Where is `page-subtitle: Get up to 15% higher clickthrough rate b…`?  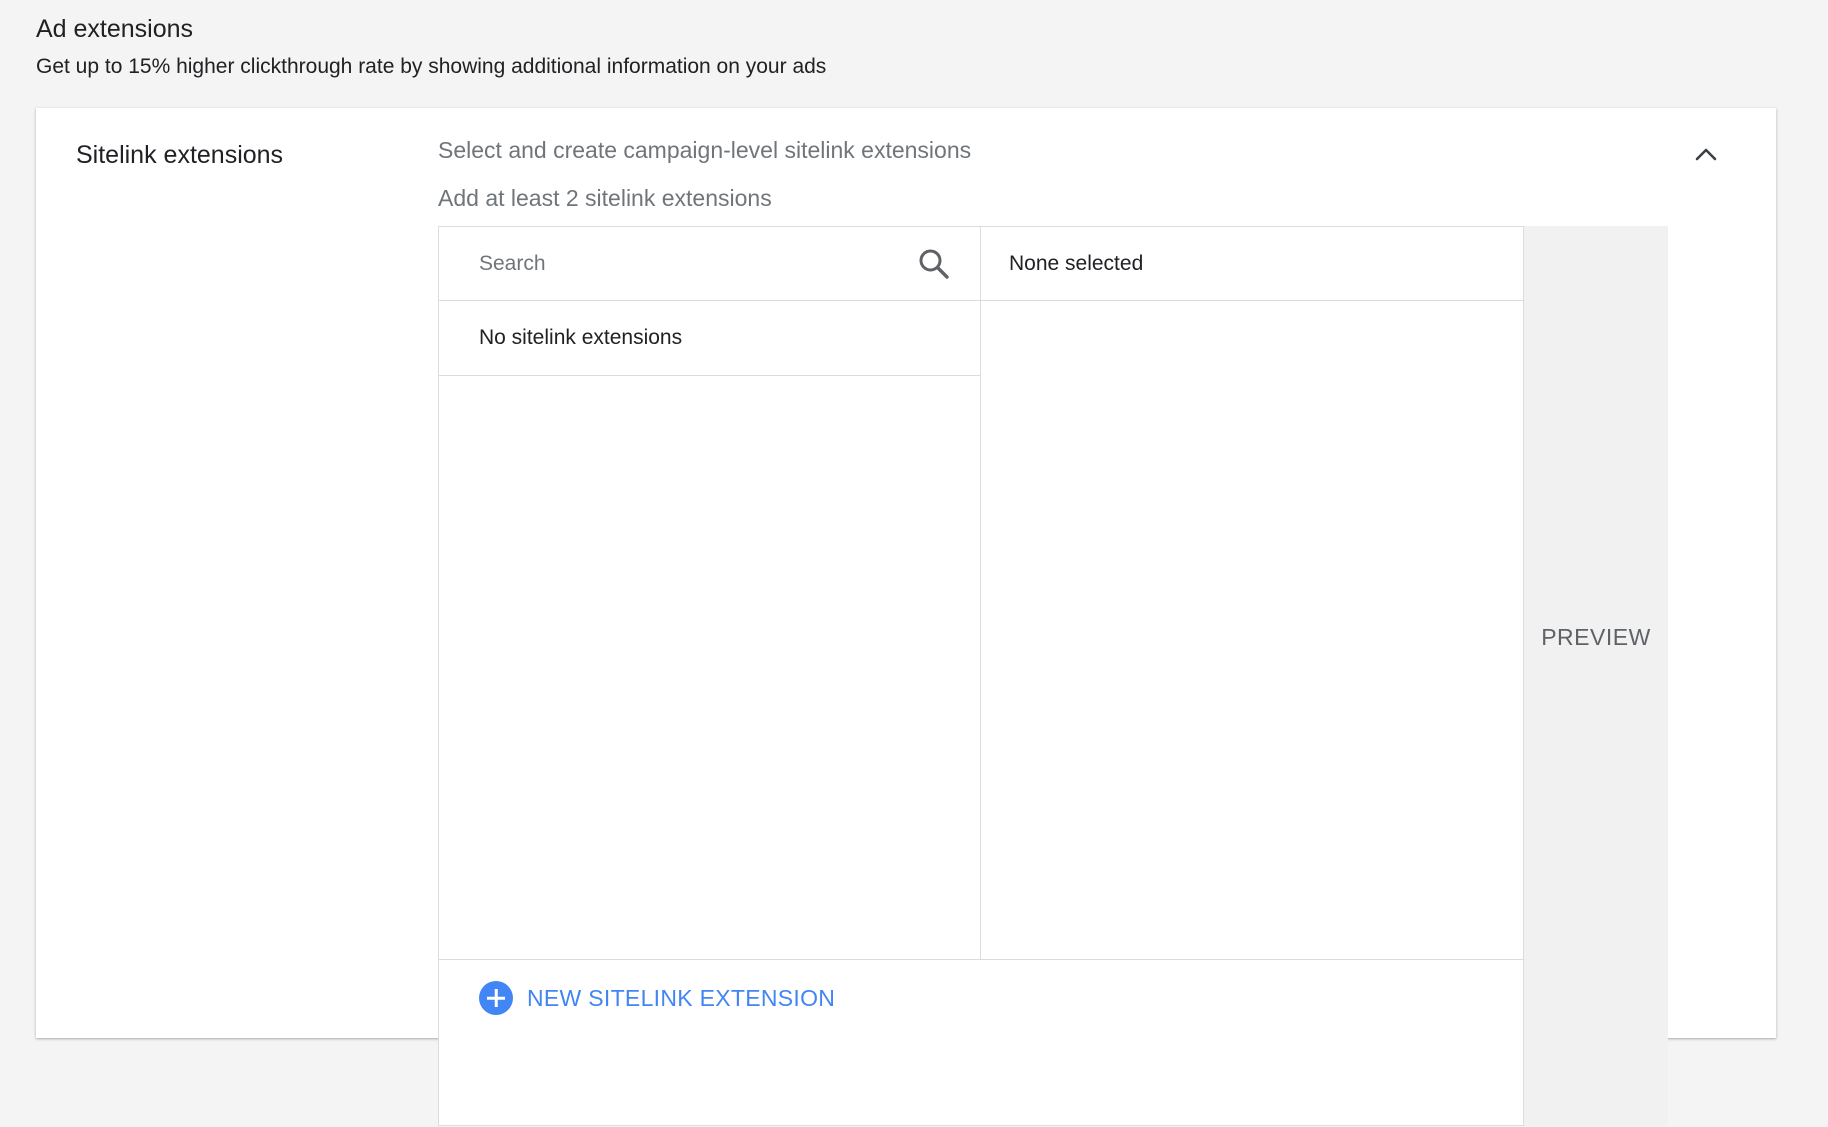 page-subtitle: Get up to 15% higher clickthrough rate b… is located at coordinates (431, 66).